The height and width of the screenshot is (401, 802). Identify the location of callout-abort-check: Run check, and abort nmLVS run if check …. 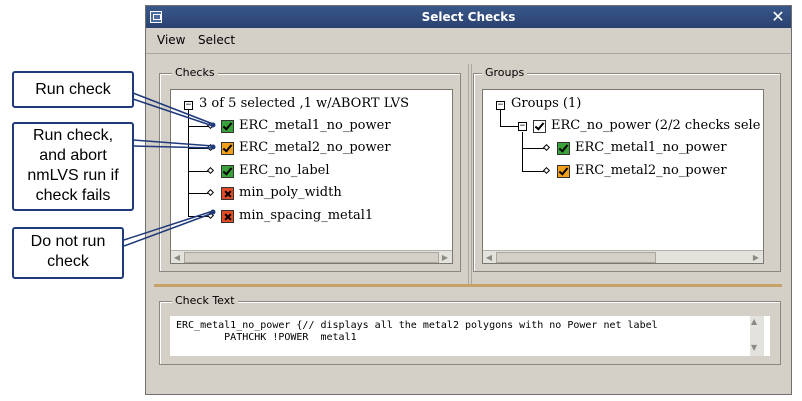
(73, 166).